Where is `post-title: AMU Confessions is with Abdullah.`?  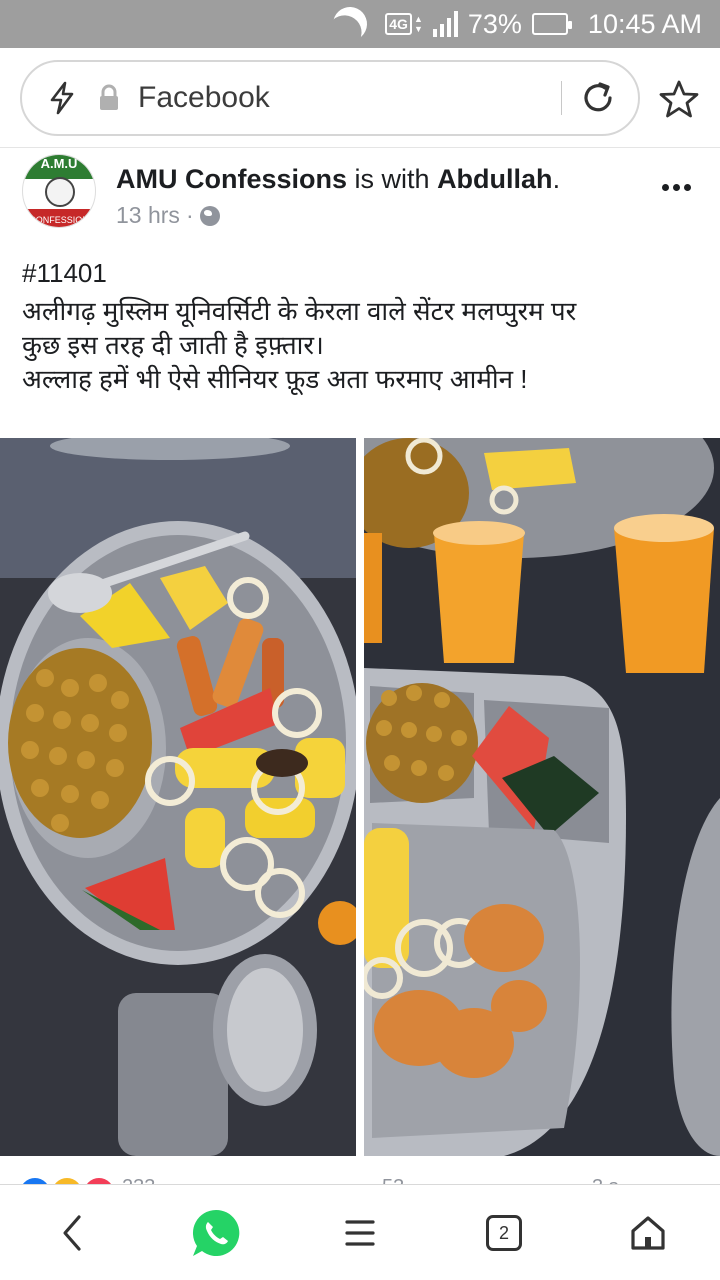 post-title: AMU Confessions is with Abdullah. is located at coordinates (338, 179).